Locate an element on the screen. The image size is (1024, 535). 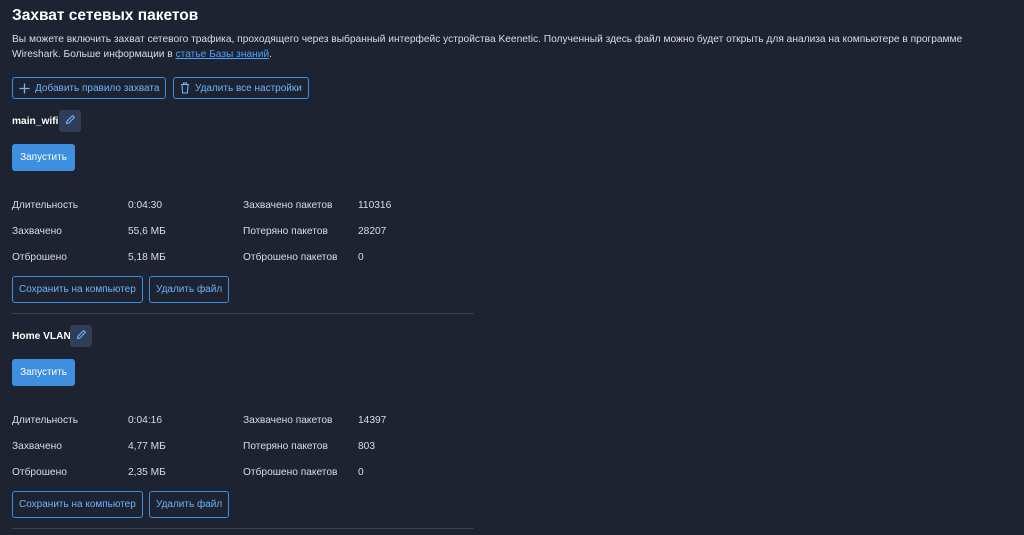
dropped-value: 2,35 МБ is located at coordinates (147, 472).